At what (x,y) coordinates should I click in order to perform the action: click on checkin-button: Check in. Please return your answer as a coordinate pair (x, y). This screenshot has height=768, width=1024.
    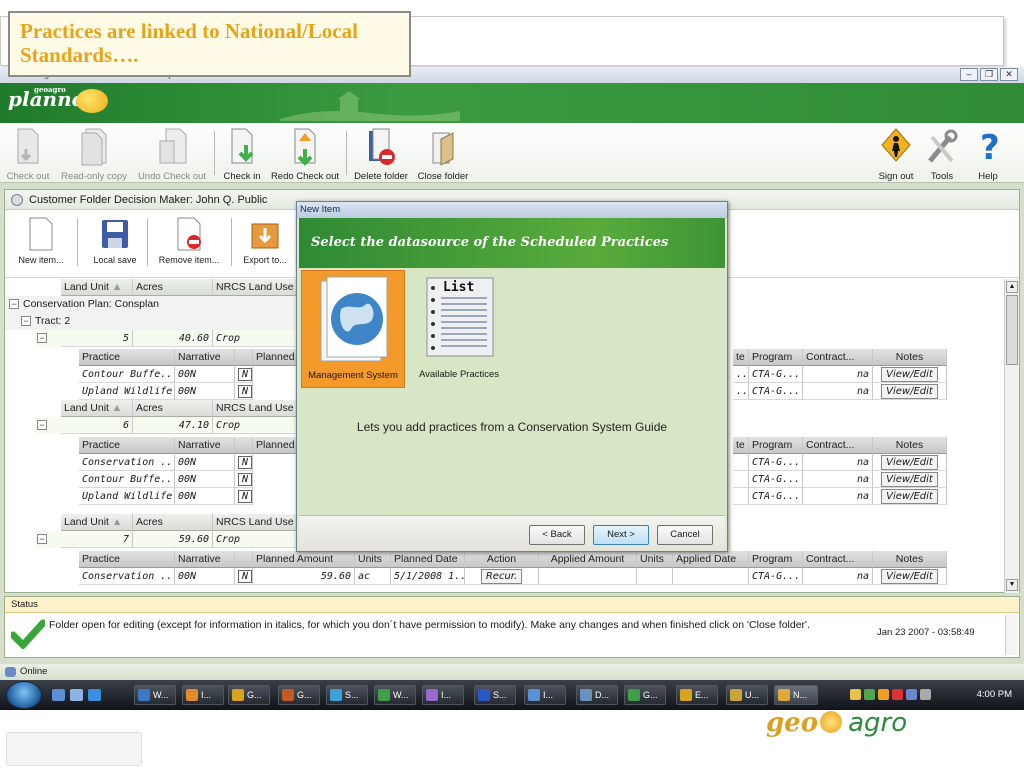
    Looking at the image, I should click on (242, 154).